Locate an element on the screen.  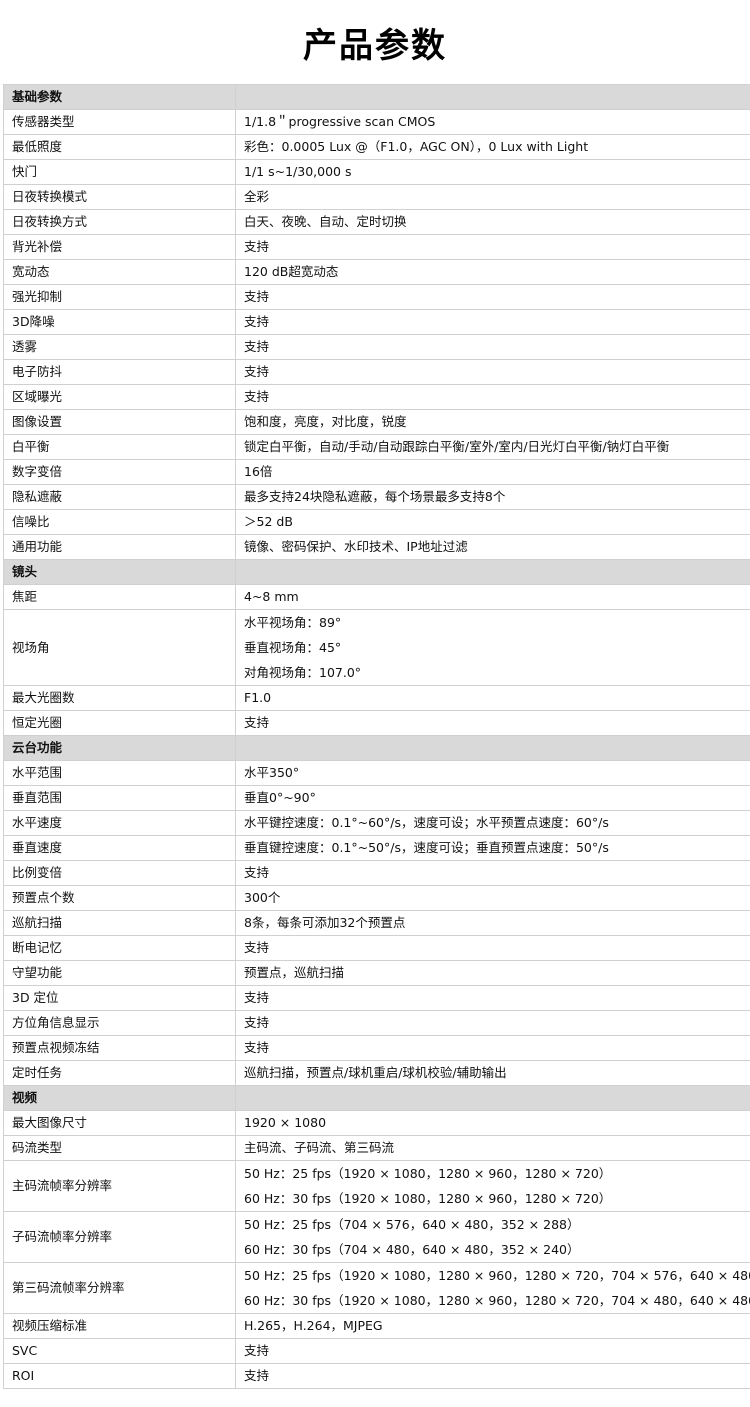
spec-label: 传感器类型 is located at coordinates (119, 122).